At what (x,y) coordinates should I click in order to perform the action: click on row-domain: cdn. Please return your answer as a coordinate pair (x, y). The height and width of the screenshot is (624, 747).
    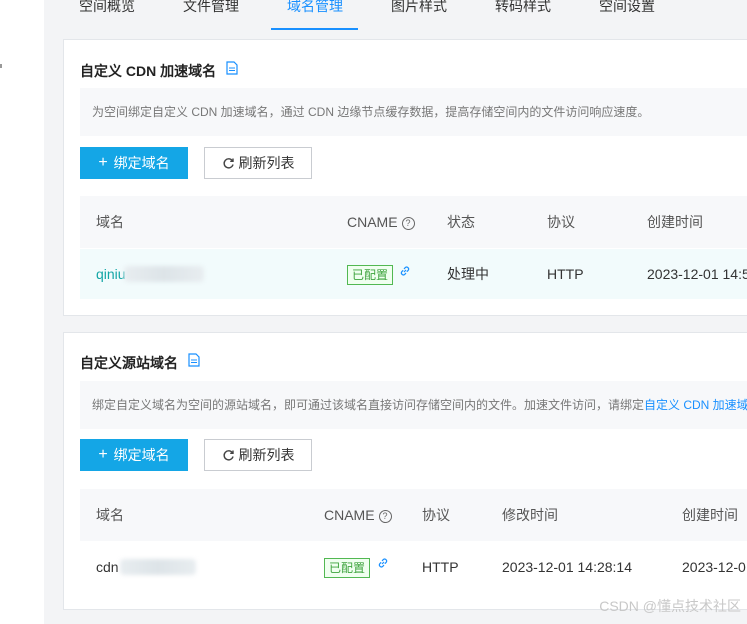
    Looking at the image, I should click on (107, 567).